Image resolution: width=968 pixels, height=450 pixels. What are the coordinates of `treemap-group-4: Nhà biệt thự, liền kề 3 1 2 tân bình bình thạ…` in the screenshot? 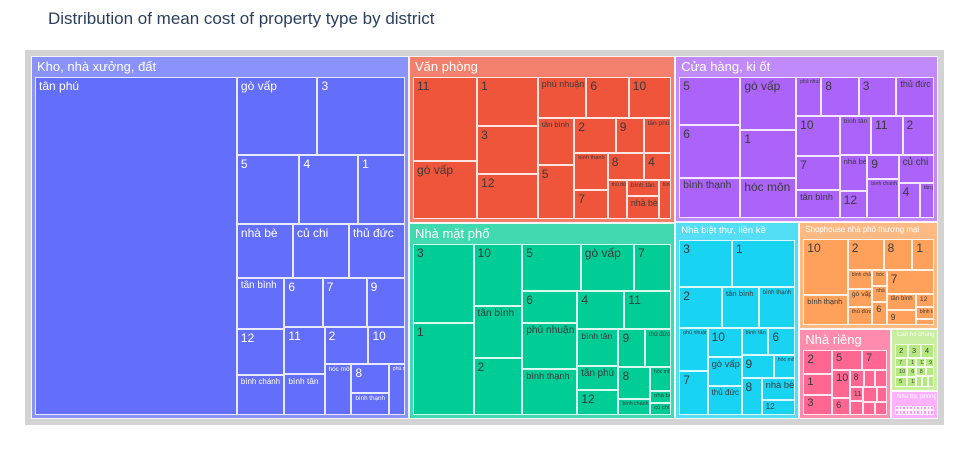 It's located at (737, 320).